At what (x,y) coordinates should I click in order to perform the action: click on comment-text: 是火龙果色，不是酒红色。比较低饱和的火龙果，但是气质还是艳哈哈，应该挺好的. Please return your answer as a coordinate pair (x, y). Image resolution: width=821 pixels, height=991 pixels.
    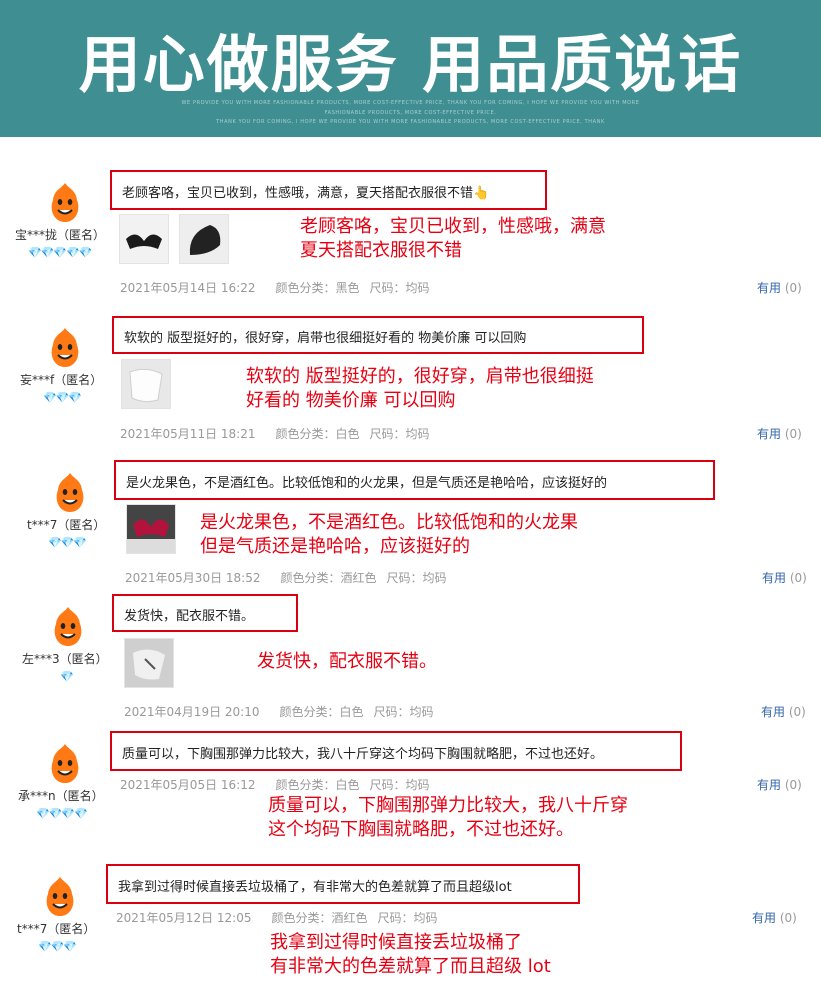
    Looking at the image, I should click on (367, 483).